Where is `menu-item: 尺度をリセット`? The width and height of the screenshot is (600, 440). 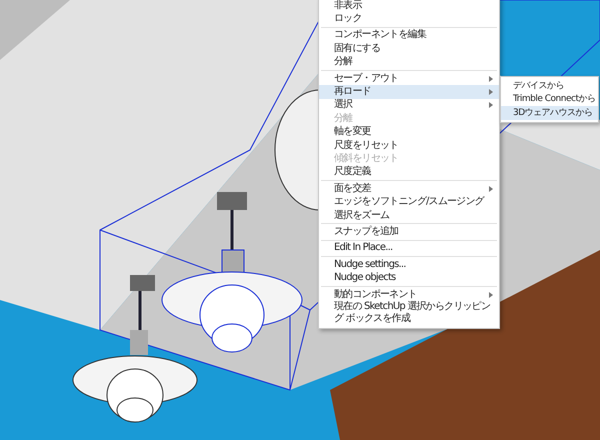
menu-item: 尺度をリセット is located at coordinates (409, 145).